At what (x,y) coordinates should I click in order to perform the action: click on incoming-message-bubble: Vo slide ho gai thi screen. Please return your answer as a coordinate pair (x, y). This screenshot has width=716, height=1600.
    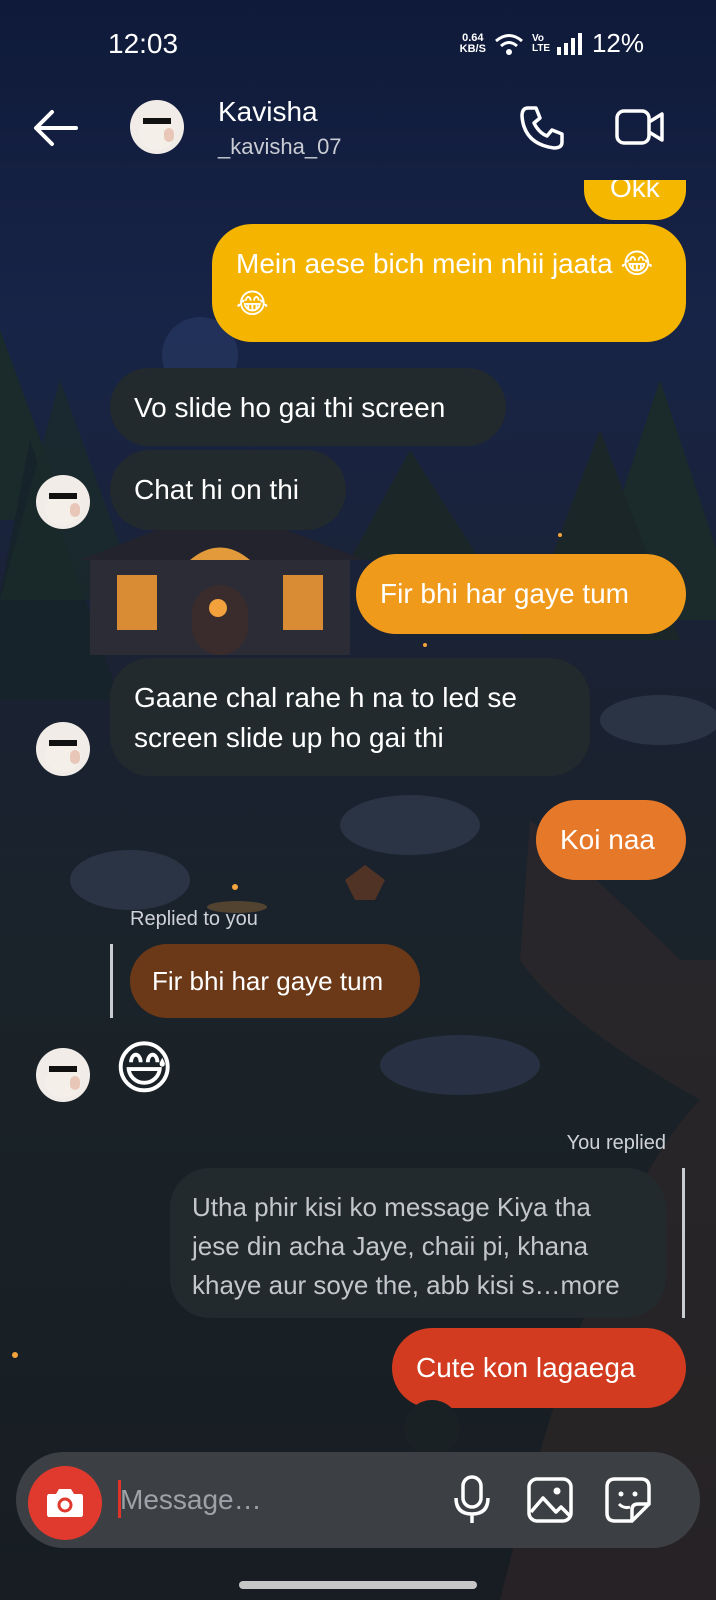
    Looking at the image, I should click on (308, 407).